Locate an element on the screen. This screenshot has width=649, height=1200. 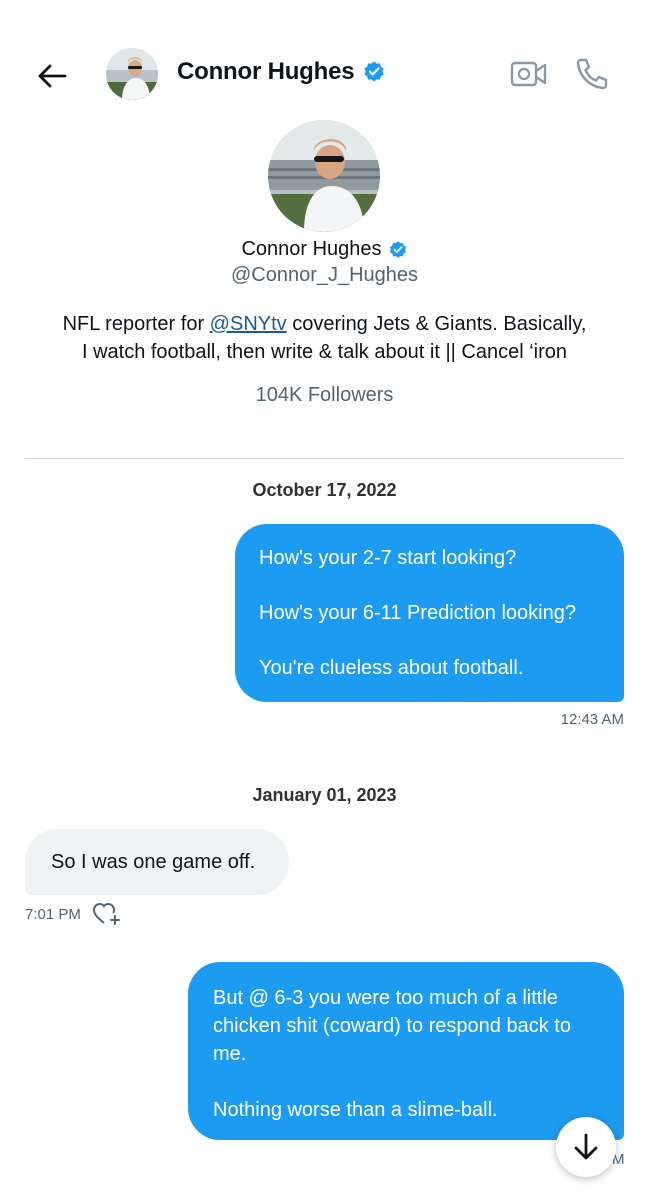
message-line: How's your 2-7 start looking? is located at coordinates (388, 558).